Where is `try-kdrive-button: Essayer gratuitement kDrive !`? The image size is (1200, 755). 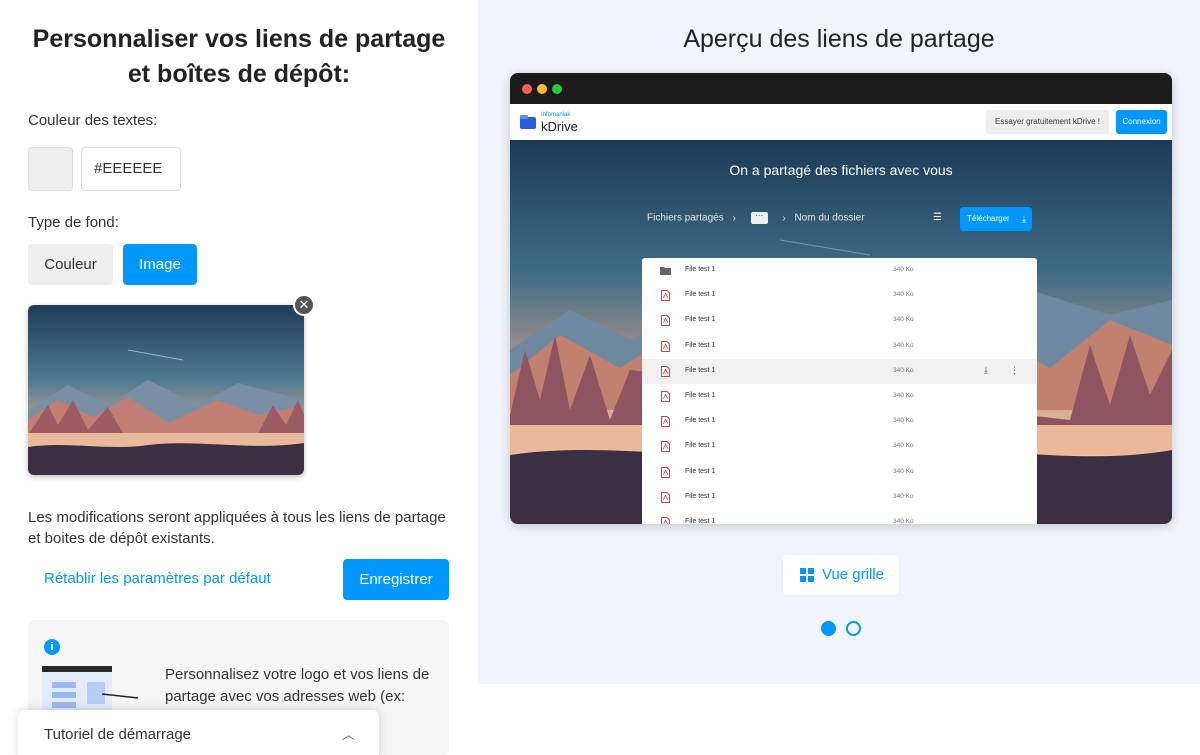
try-kdrive-button: Essayer gratuitement kDrive ! is located at coordinates (1047, 122).